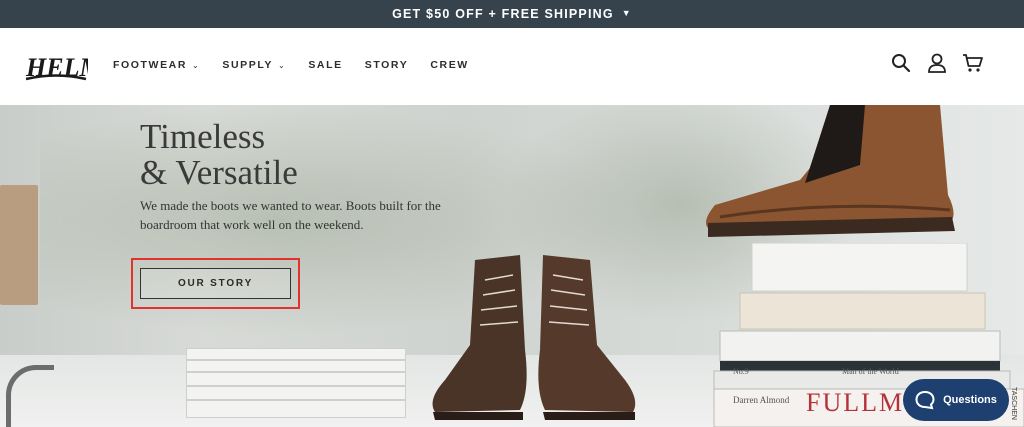 This screenshot has width=1024, height=427. I want to click on account-icon, so click(937, 63).